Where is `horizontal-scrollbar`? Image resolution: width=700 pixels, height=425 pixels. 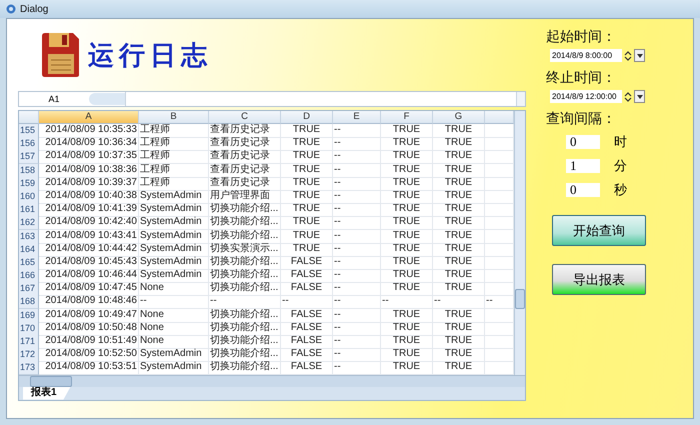 horizontal-scrollbar is located at coordinates (272, 380).